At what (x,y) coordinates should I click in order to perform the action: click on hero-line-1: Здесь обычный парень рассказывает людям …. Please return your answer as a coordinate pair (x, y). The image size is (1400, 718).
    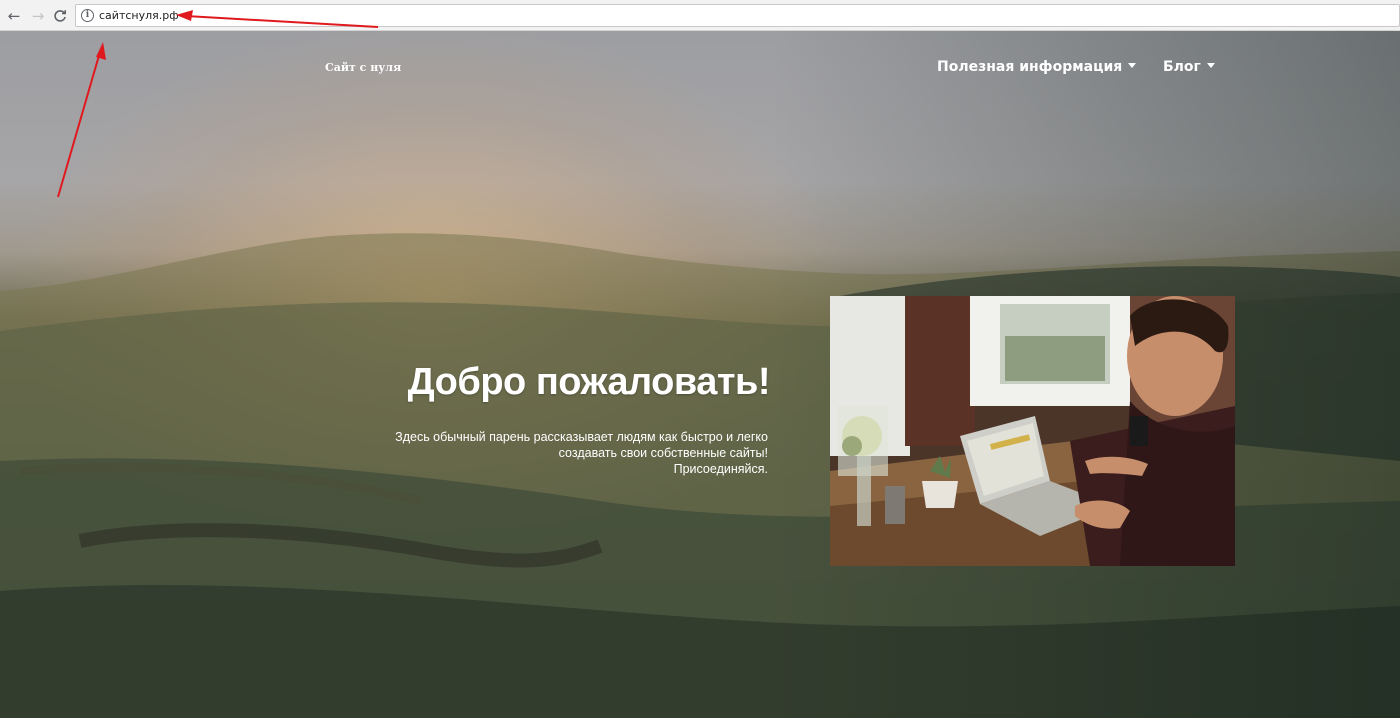
    Looking at the image, I should click on (581, 437).